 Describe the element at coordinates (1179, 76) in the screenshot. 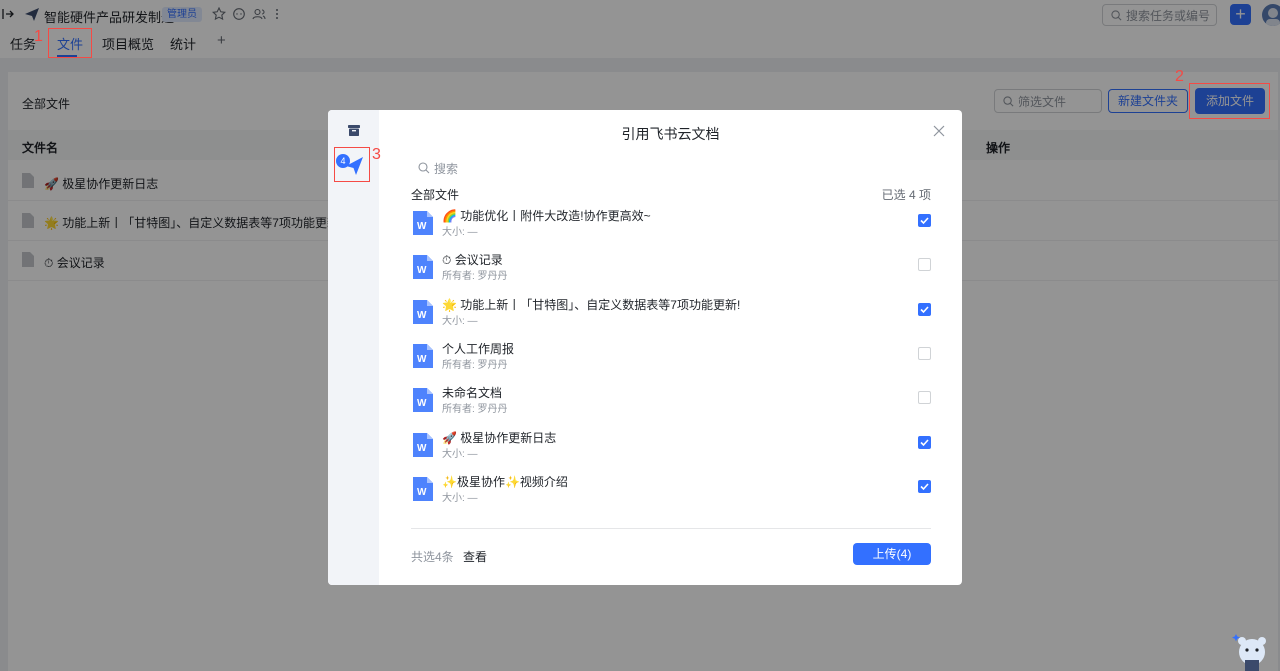

I see `annotation-number: 2` at that location.